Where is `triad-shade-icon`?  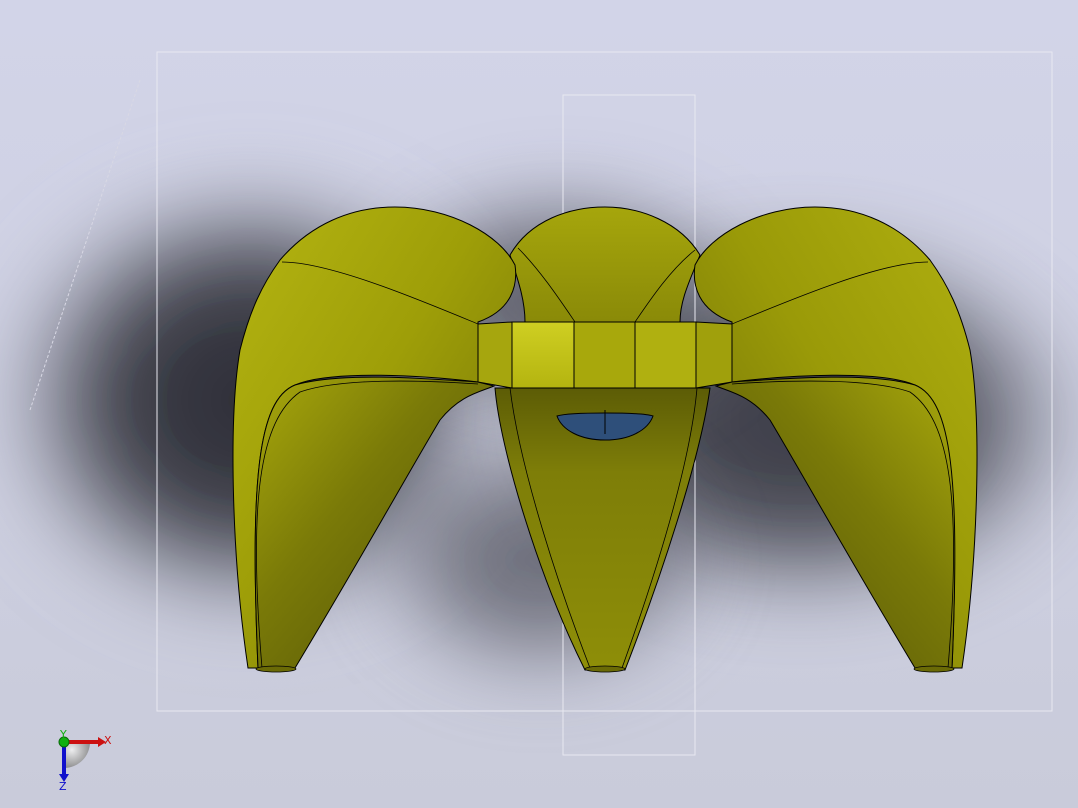
triad-shade-icon is located at coordinates (77, 755).